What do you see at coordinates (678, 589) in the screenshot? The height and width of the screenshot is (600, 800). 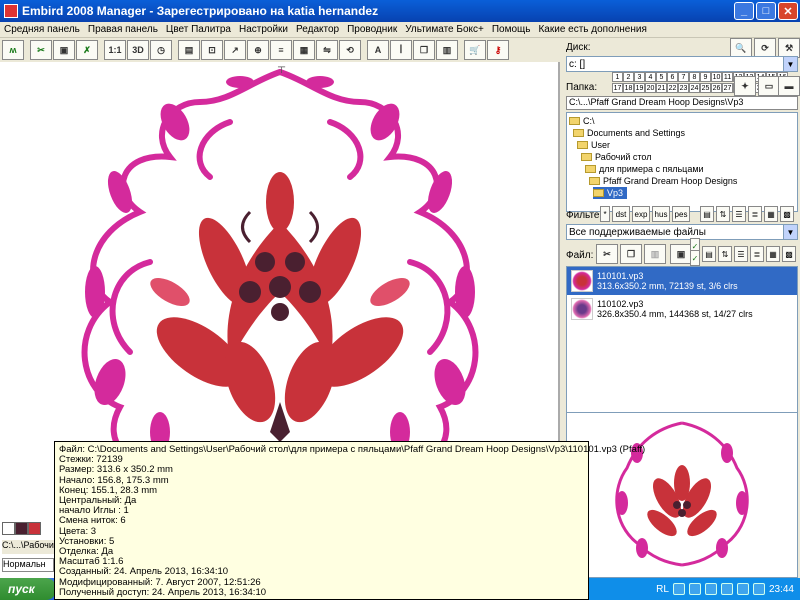 I see `network-icon` at bounding box center [678, 589].